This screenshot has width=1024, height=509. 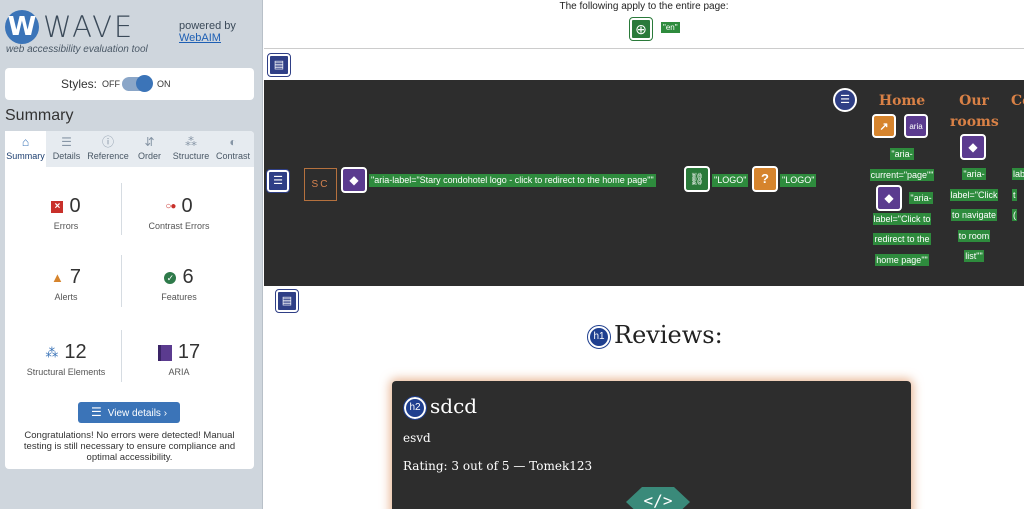 What do you see at coordinates (207, 26) in the screenshot?
I see `powered-by-label: powered by` at bounding box center [207, 26].